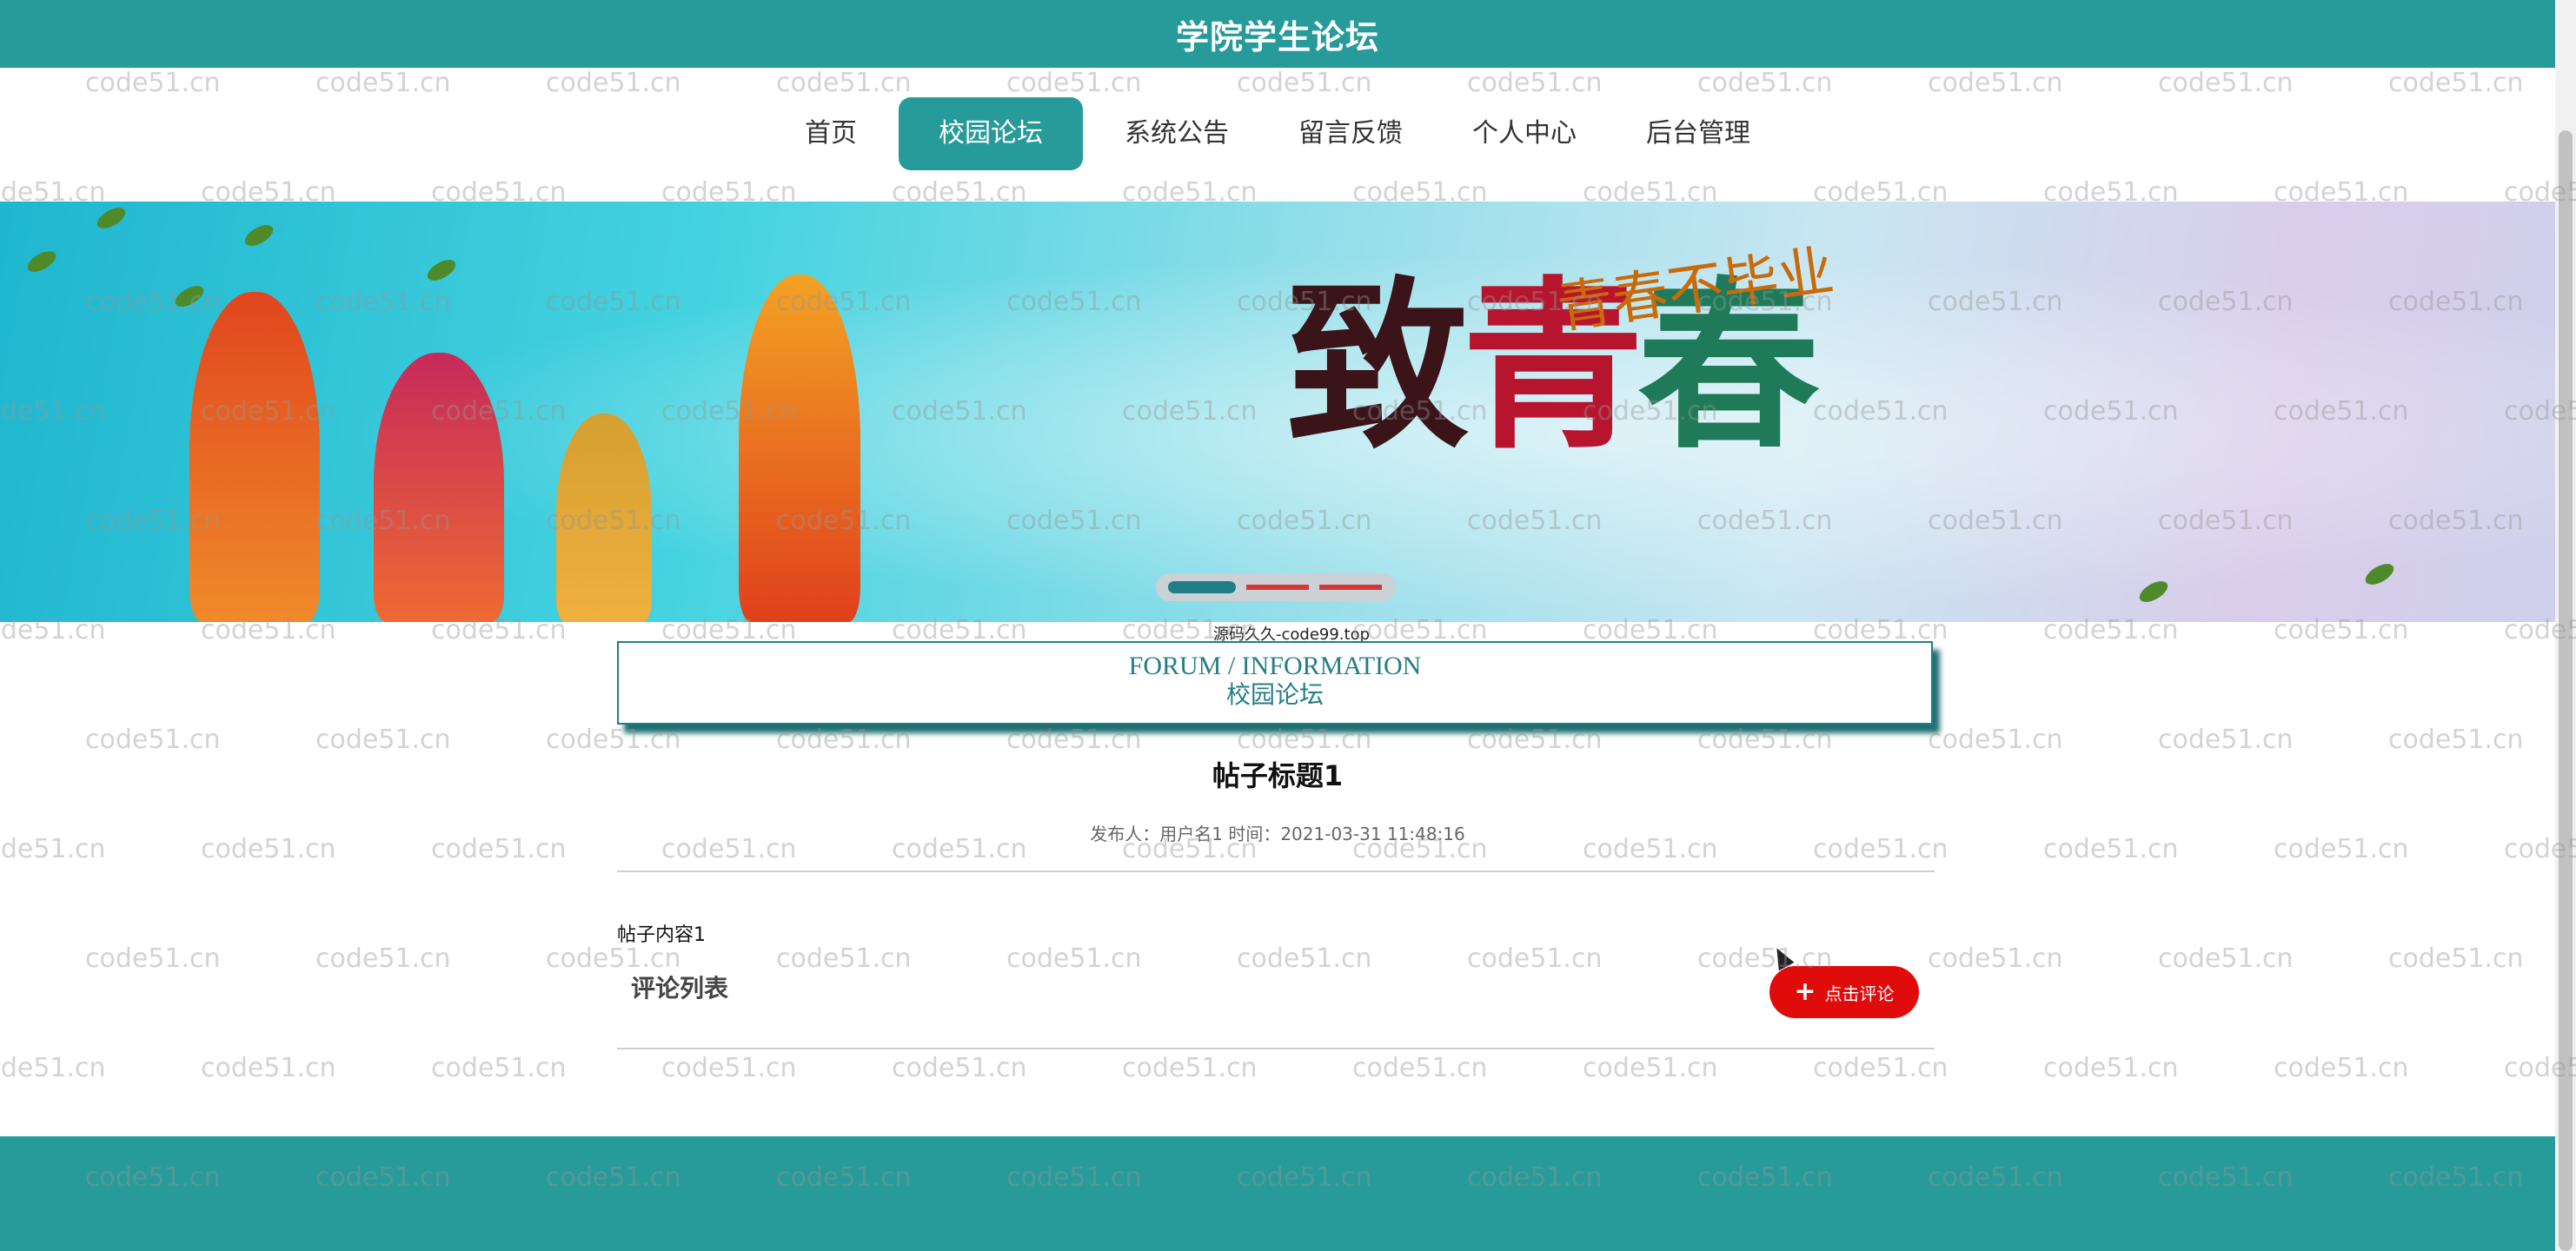 The width and height of the screenshot is (2576, 1251). What do you see at coordinates (1177, 133) in the screenshot?
I see `nav-item-announcements: 系统公告` at bounding box center [1177, 133].